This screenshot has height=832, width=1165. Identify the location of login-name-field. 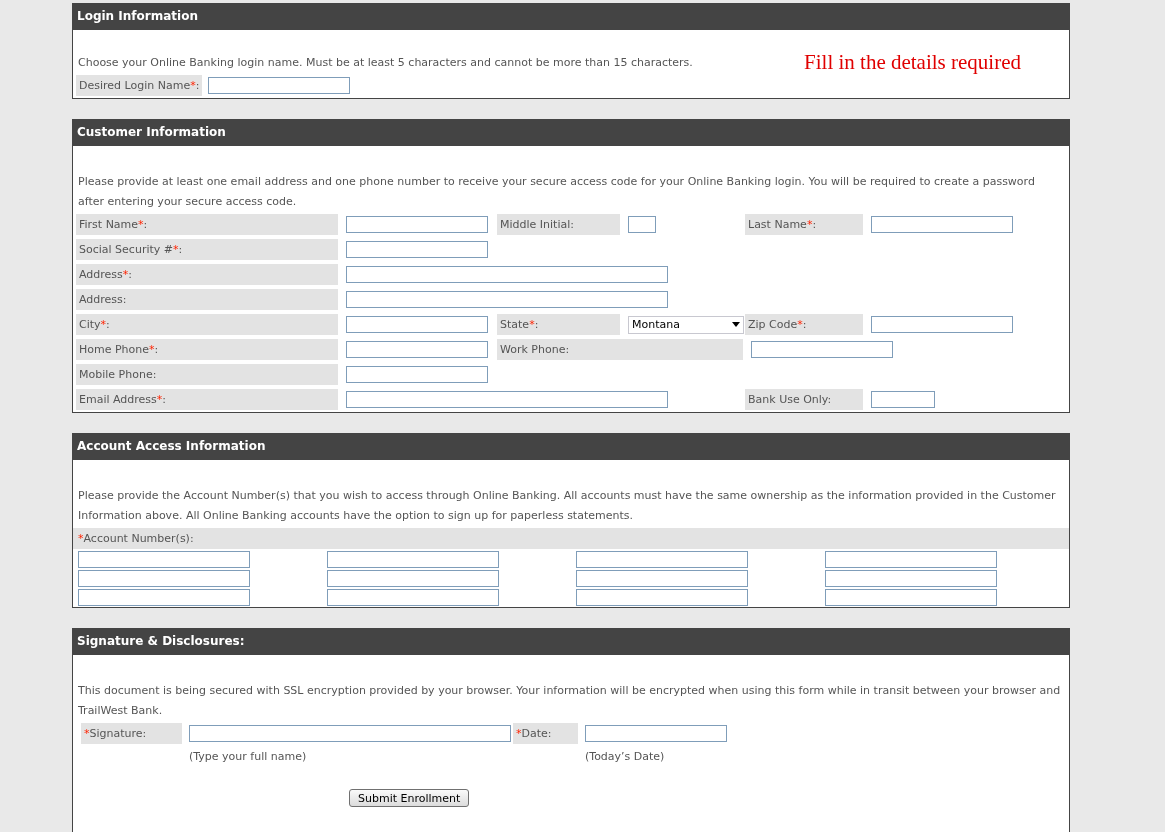
(279, 85).